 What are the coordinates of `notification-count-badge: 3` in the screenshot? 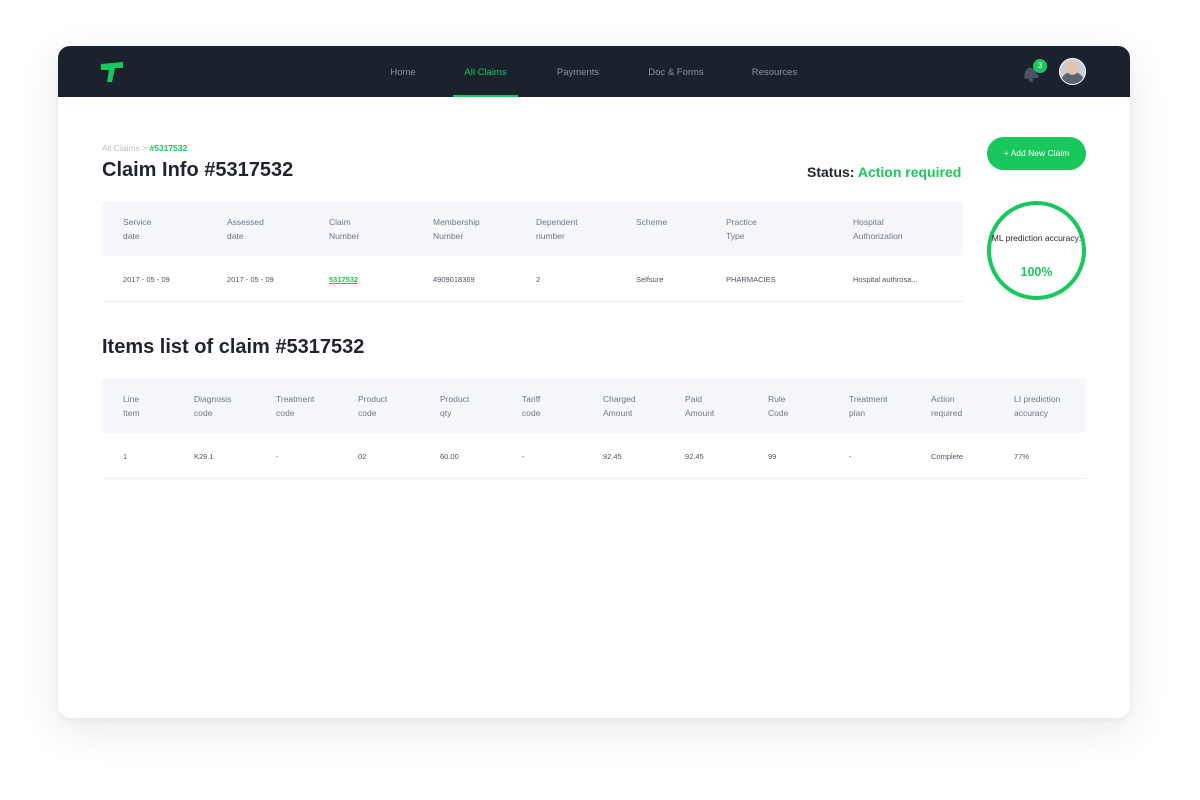 It's located at (1040, 66).